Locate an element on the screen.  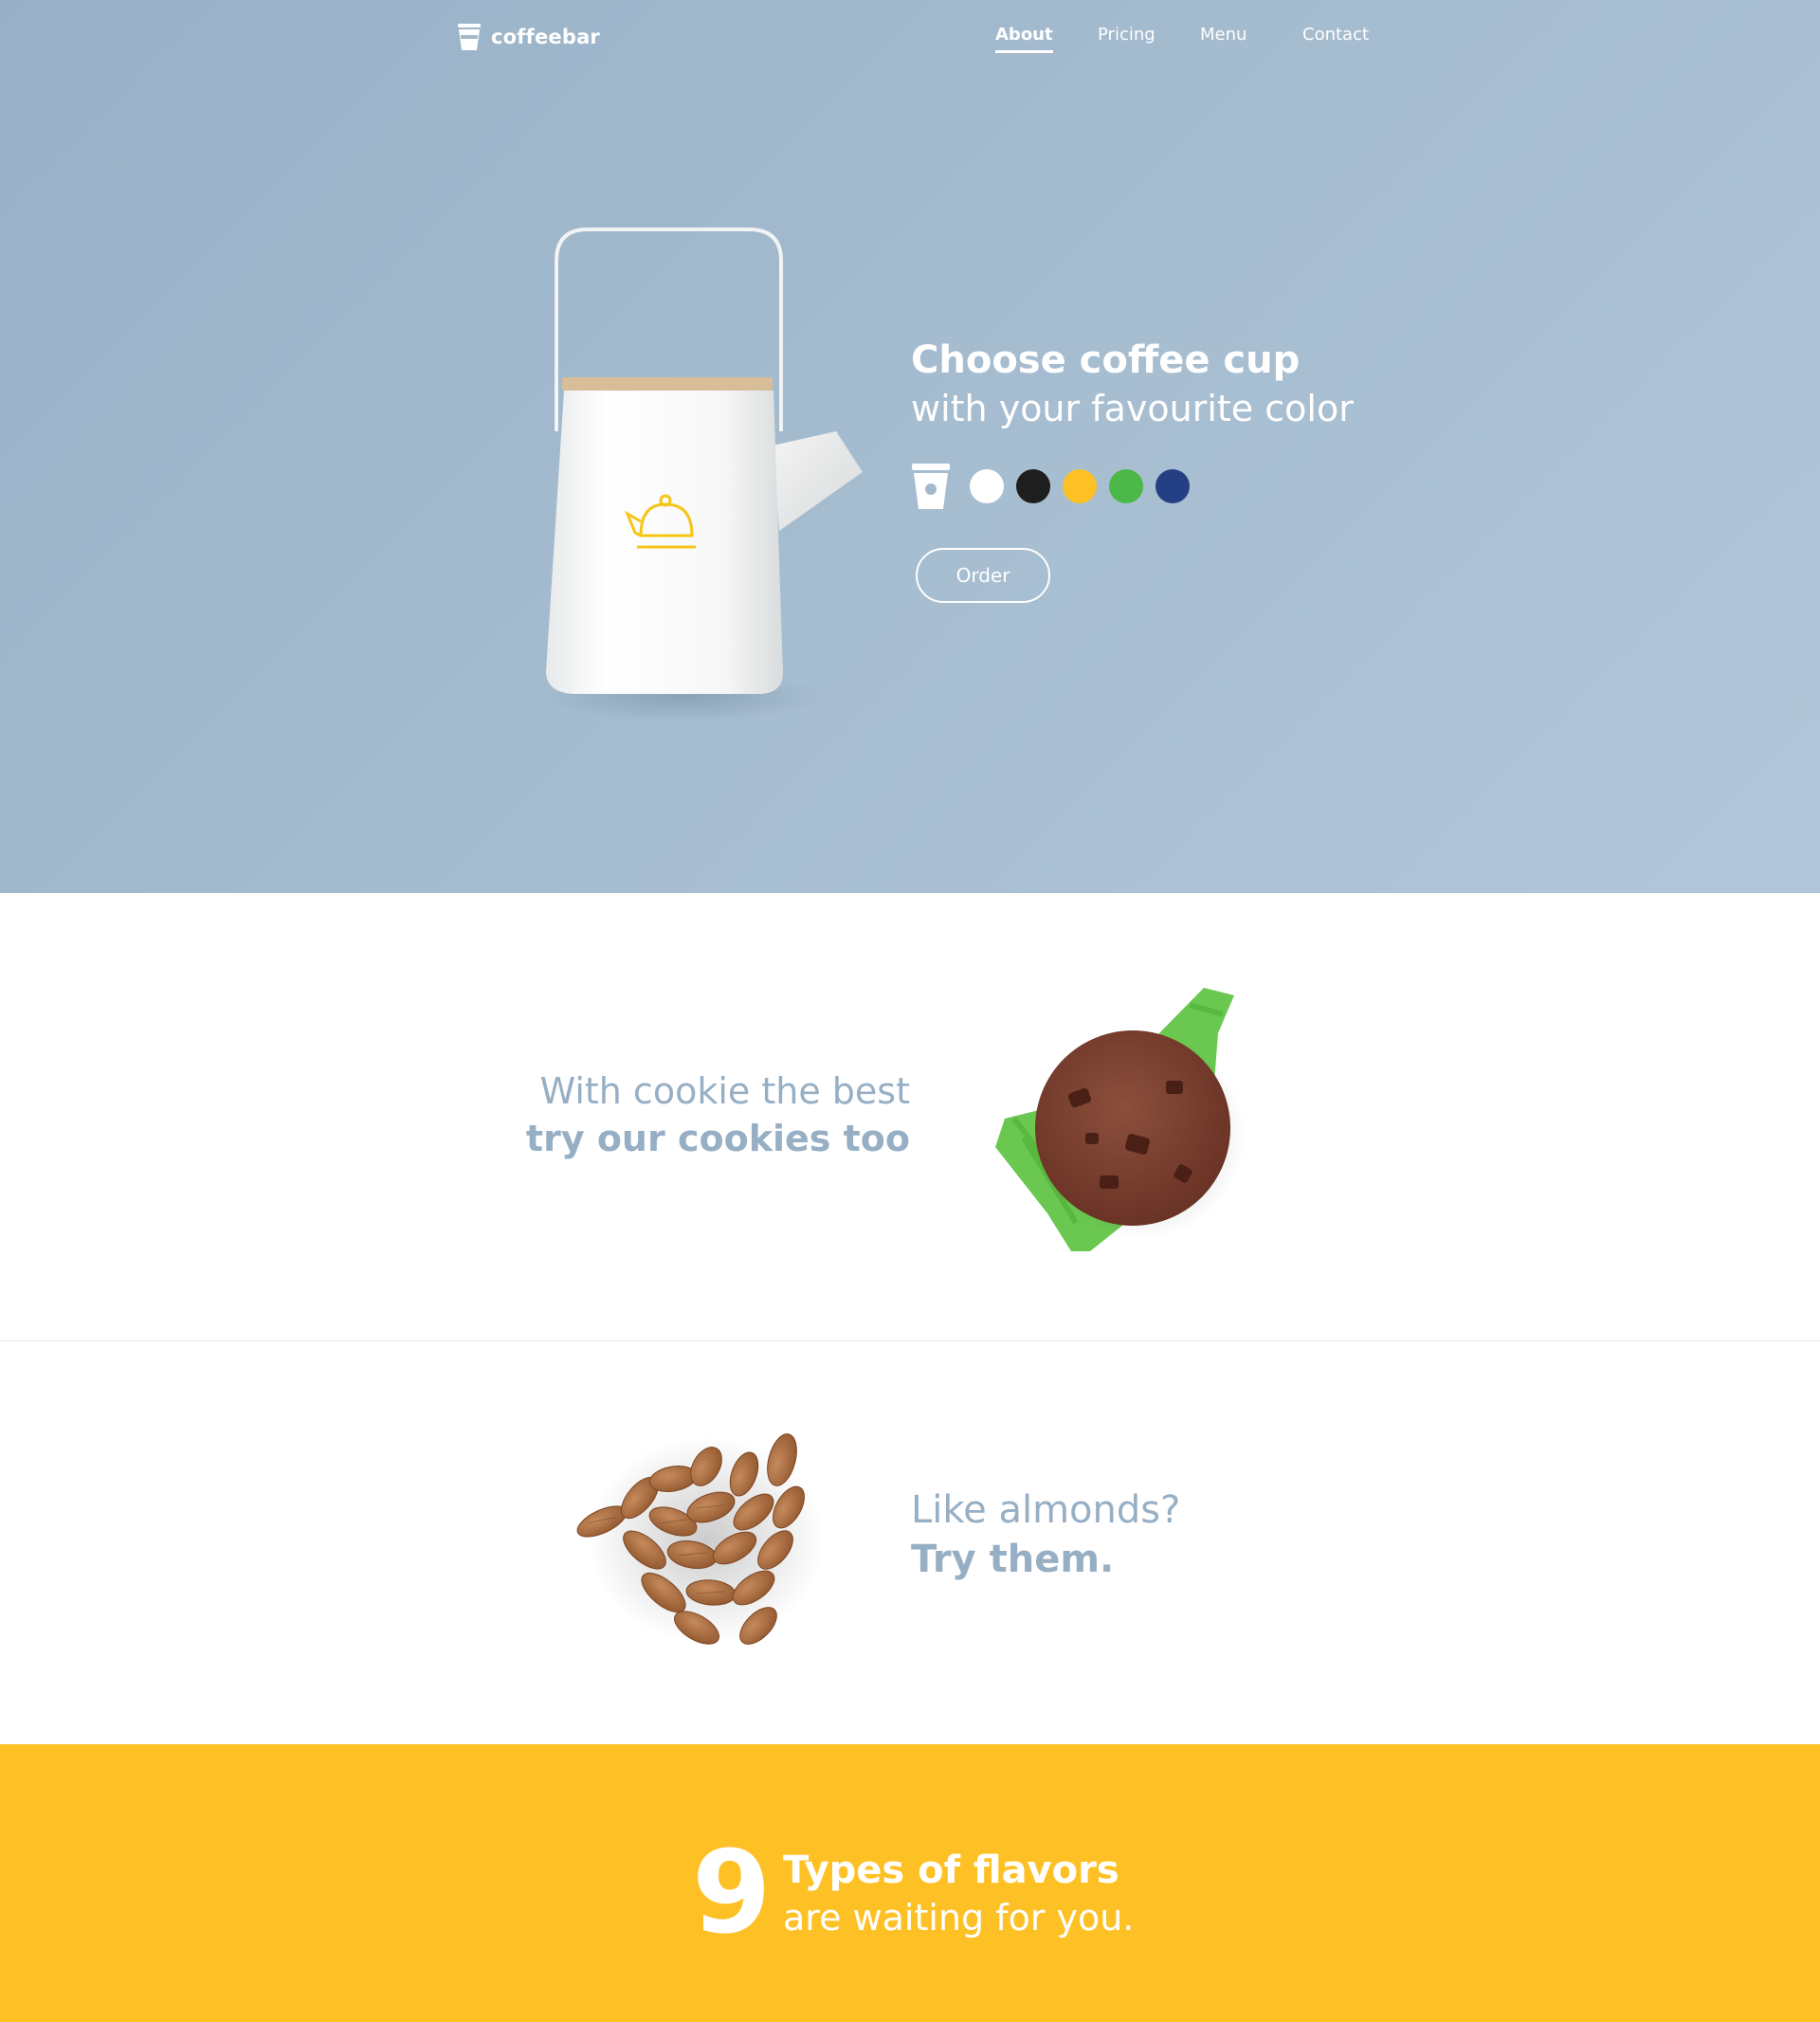
swatch-blue is located at coordinates (1173, 486).